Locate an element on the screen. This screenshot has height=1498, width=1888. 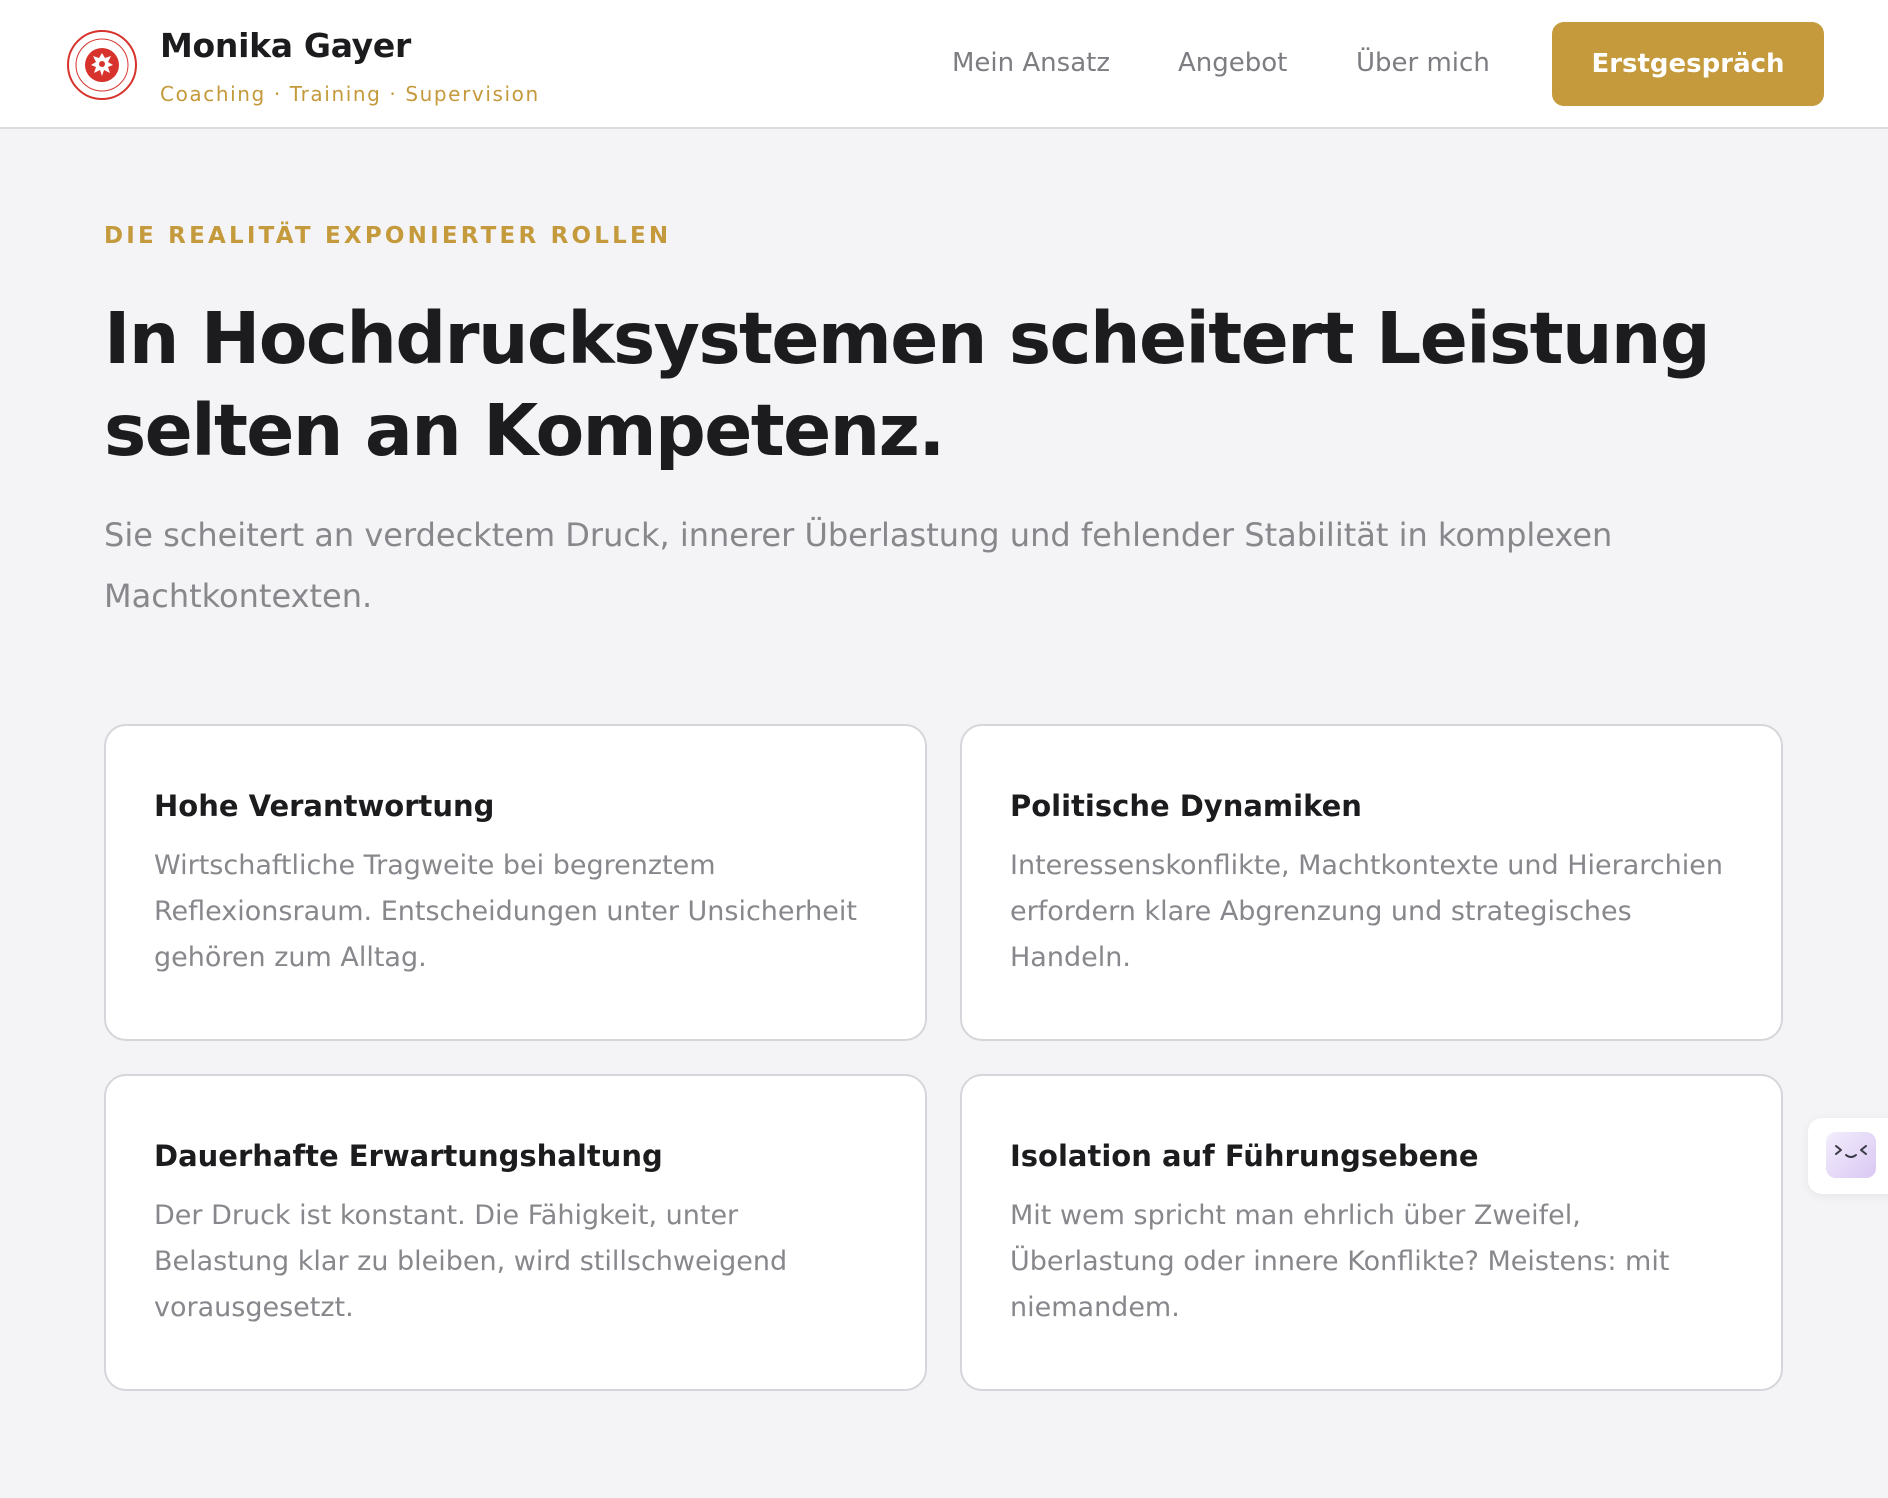
card-title: Isolation auf Führungsebene is located at coordinates (1244, 1156).